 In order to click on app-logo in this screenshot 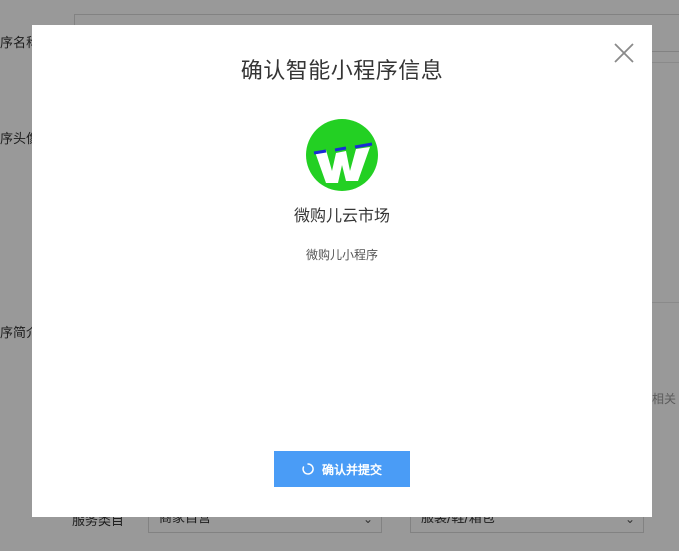, I will do `click(342, 155)`.